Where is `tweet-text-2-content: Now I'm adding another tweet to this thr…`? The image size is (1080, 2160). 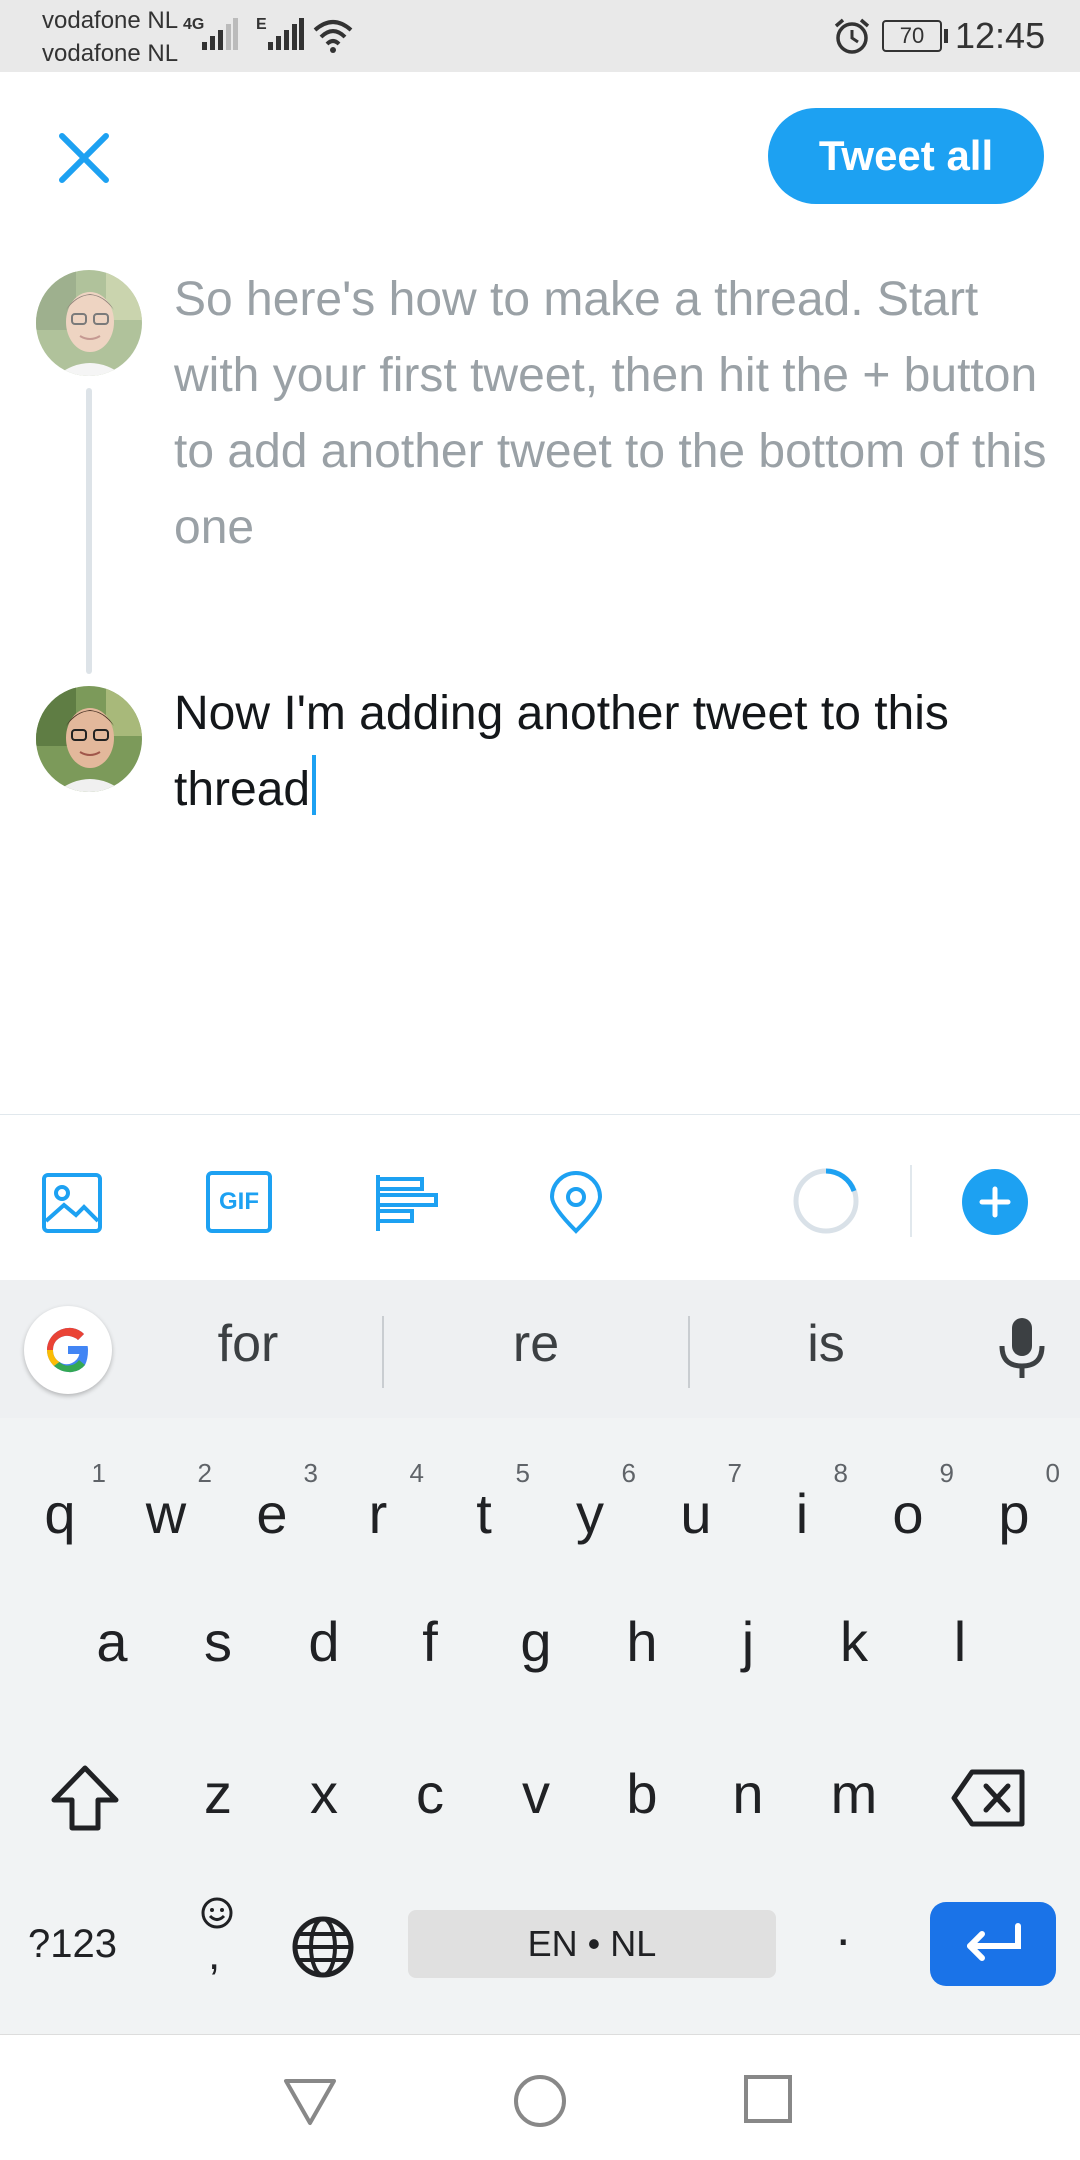 tweet-text-2-content: Now I'm adding another tweet to this thr… is located at coordinates (561, 751).